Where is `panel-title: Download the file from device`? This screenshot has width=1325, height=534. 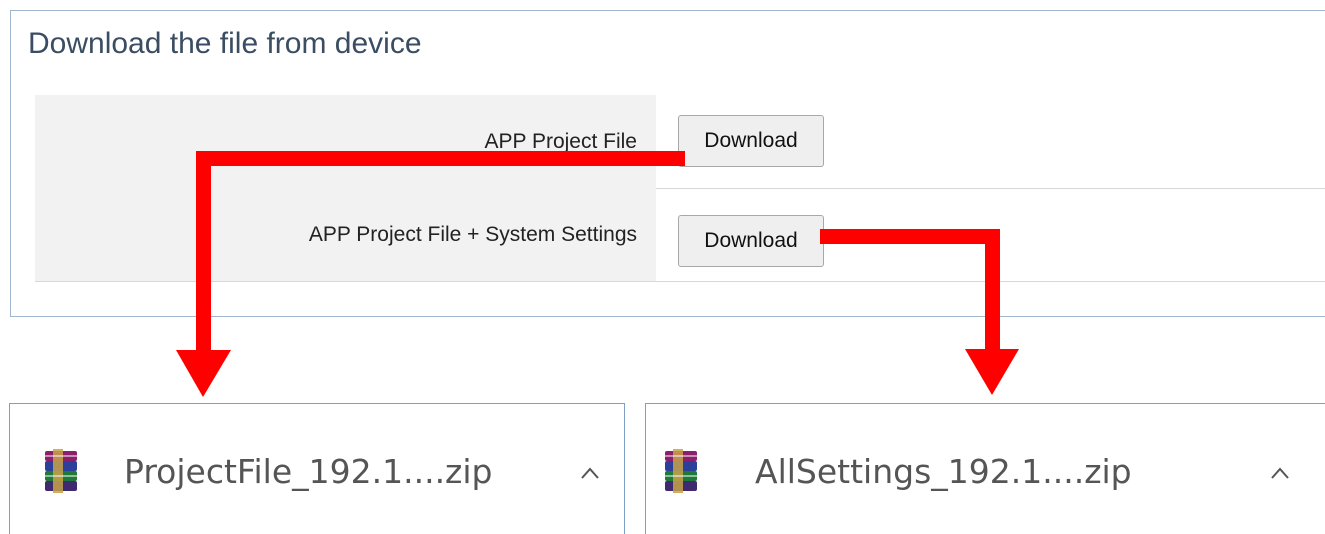 panel-title: Download the file from device is located at coordinates (225, 43).